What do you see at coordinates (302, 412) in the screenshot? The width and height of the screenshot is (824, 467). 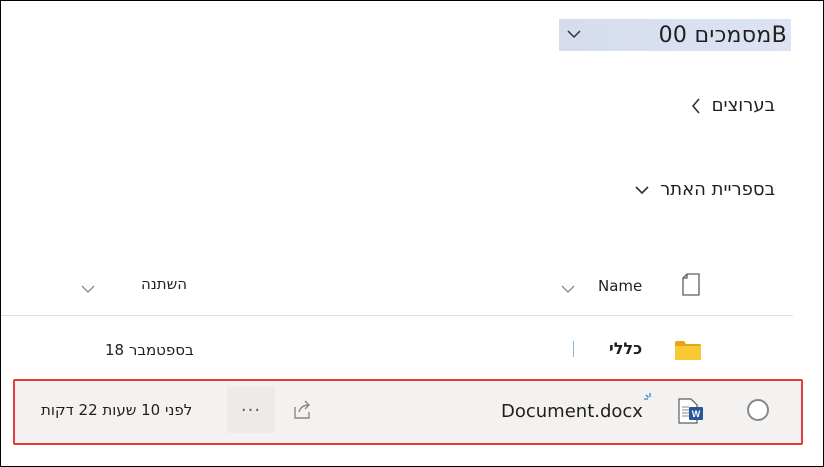 I see `share-icon` at bounding box center [302, 412].